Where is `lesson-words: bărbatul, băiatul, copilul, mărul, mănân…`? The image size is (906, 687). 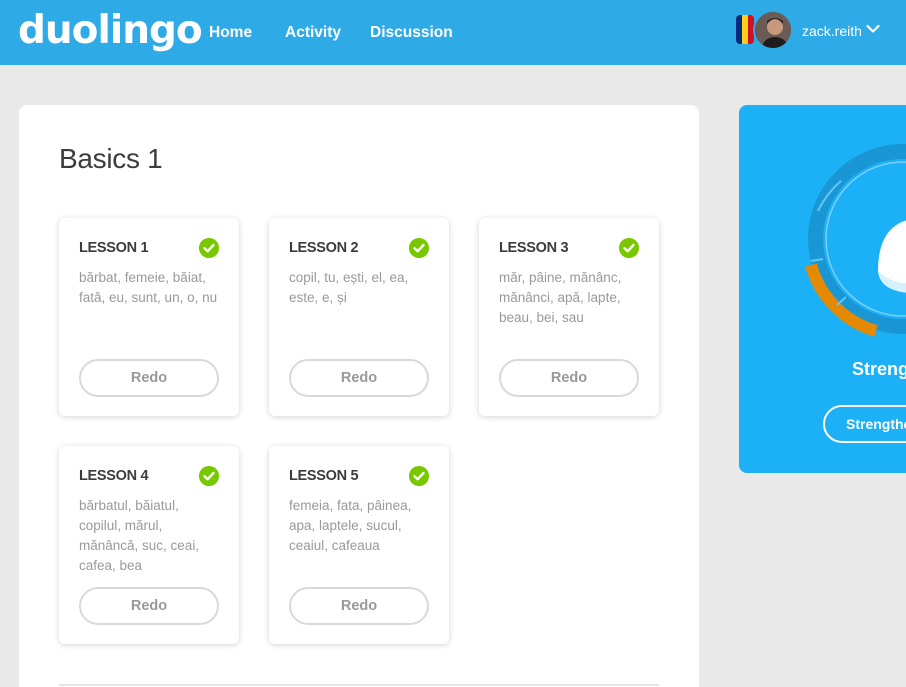 lesson-words: bărbatul, băiatul, copilul, mărul, mănân… is located at coordinates (139, 535).